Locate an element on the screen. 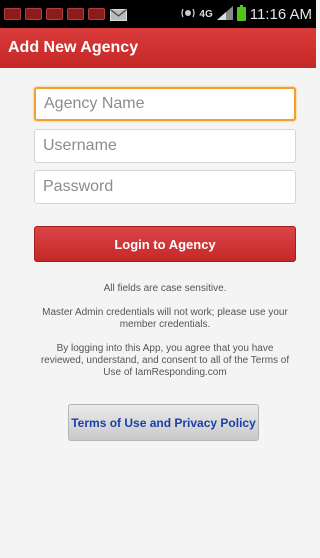 This screenshot has width=320, height=558. status-indicators: 4G 11:16 AM is located at coordinates (246, 14).